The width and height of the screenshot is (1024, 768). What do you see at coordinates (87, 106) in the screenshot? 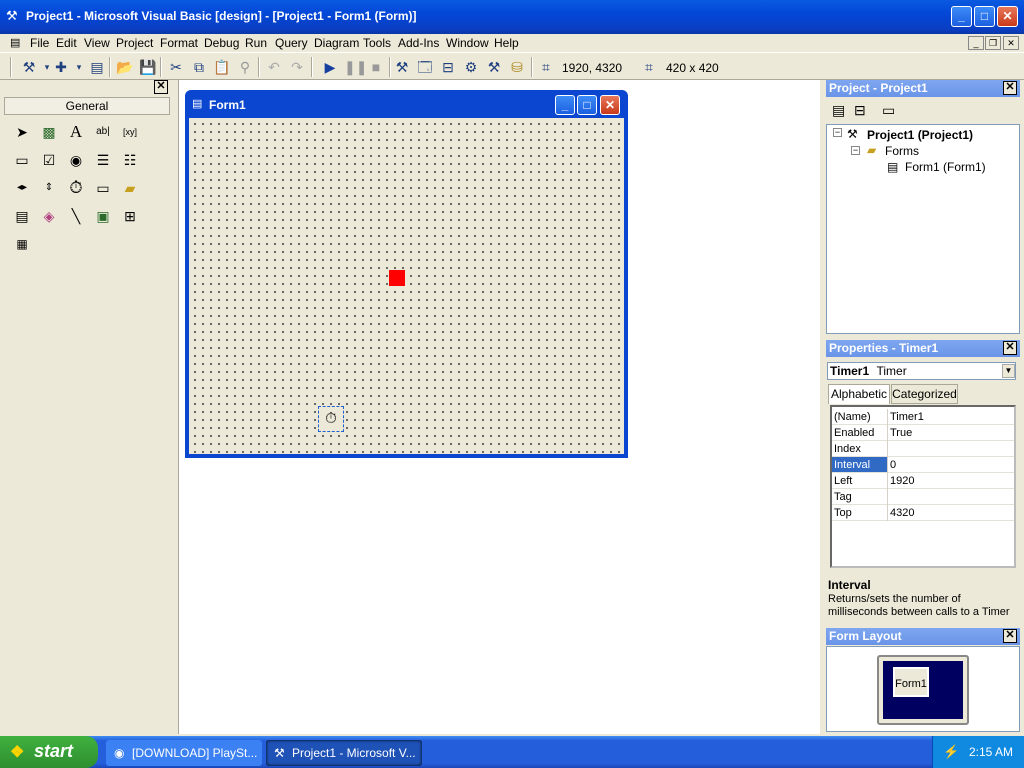
I see `toolbox-tab-general: General` at bounding box center [87, 106].